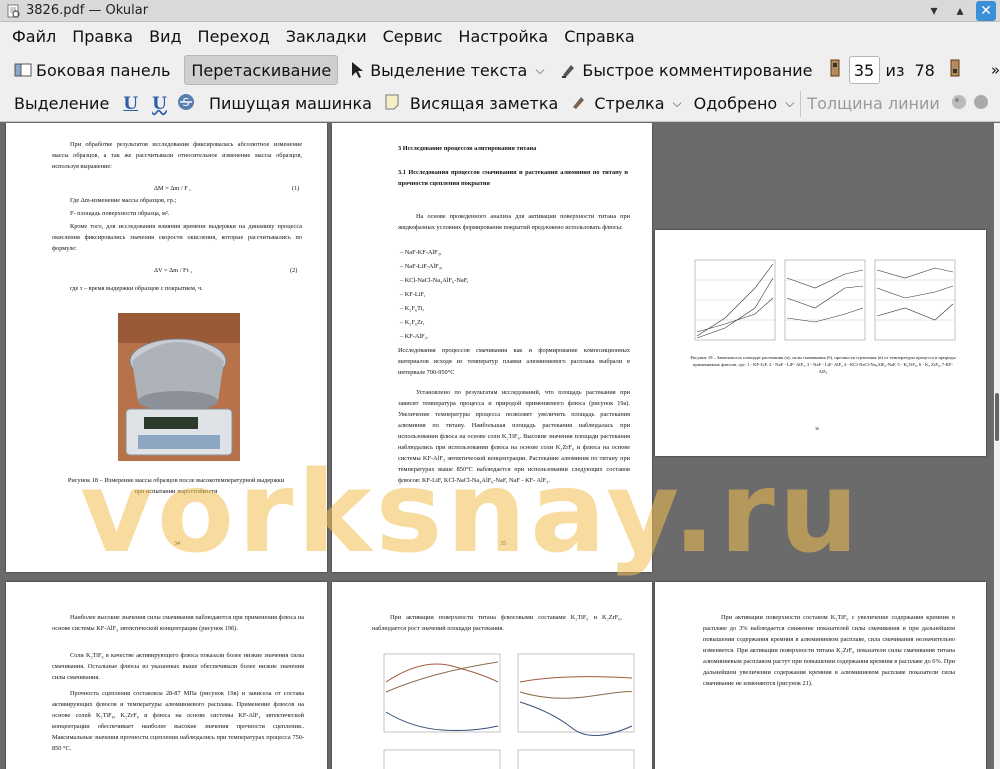 The image size is (1000, 769). I want to click on app-icon, so click(13, 11).